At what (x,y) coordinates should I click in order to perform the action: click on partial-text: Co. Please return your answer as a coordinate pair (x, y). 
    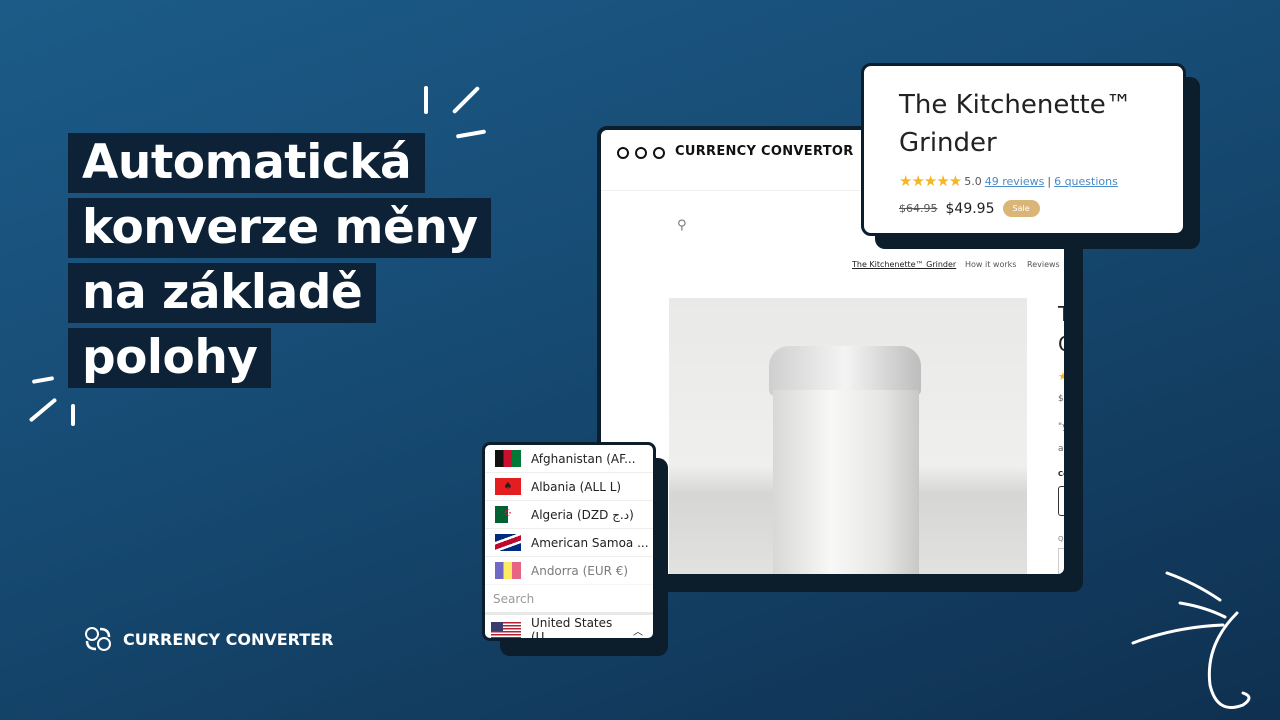
    Looking at the image, I should click on (1063, 474).